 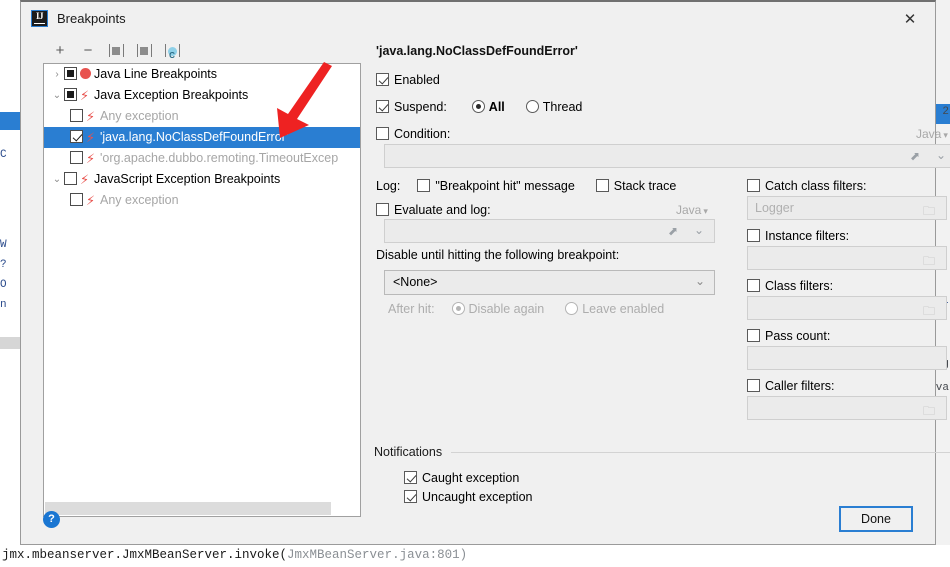 What do you see at coordinates (202, 179) in the screenshot?
I see `tree-row: ⌄ ⚡ JavaScript Exception Breakpoints` at bounding box center [202, 179].